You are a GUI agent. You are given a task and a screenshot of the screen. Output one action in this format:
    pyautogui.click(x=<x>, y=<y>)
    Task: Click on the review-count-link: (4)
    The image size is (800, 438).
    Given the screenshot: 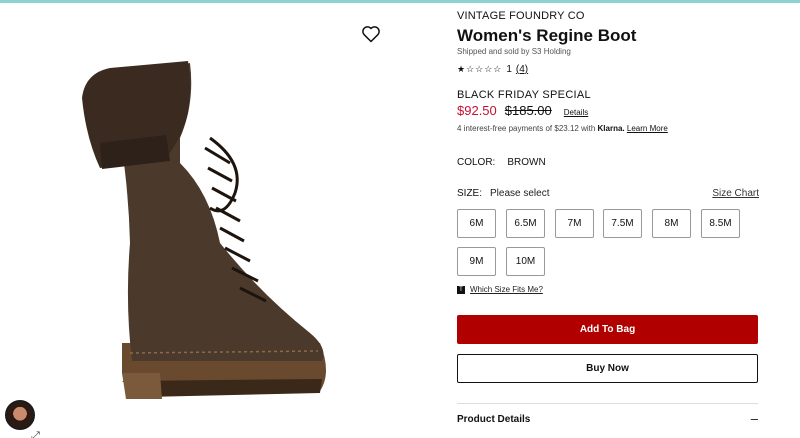 What is the action you would take?
    pyautogui.click(x=522, y=69)
    